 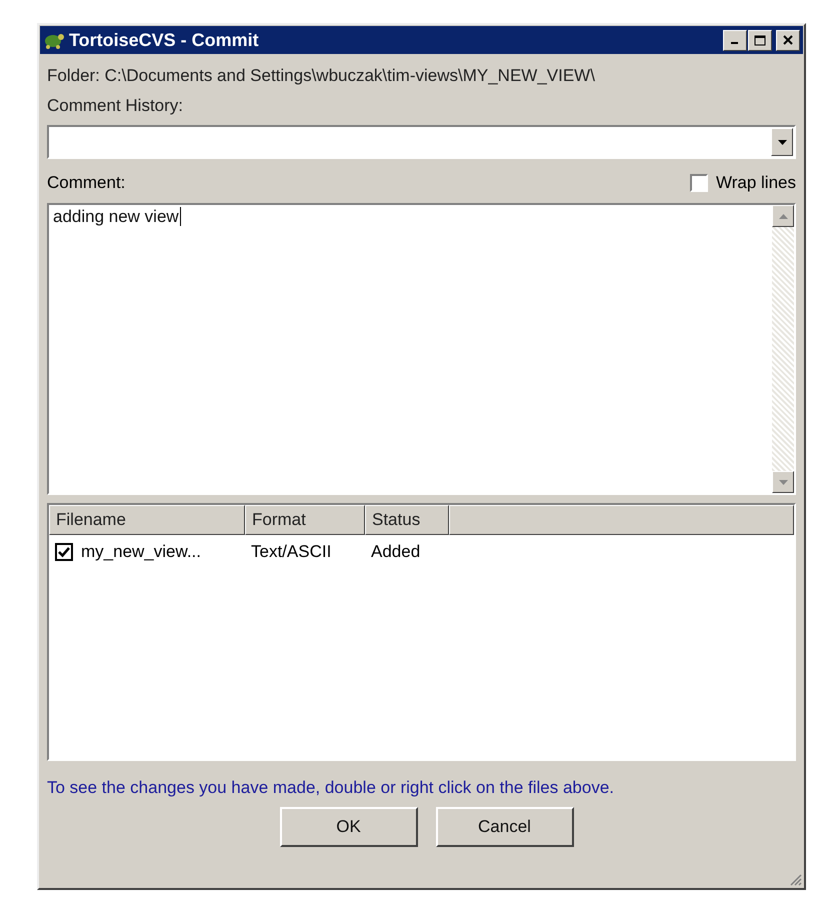 I want to click on column-header: Status, so click(x=407, y=520).